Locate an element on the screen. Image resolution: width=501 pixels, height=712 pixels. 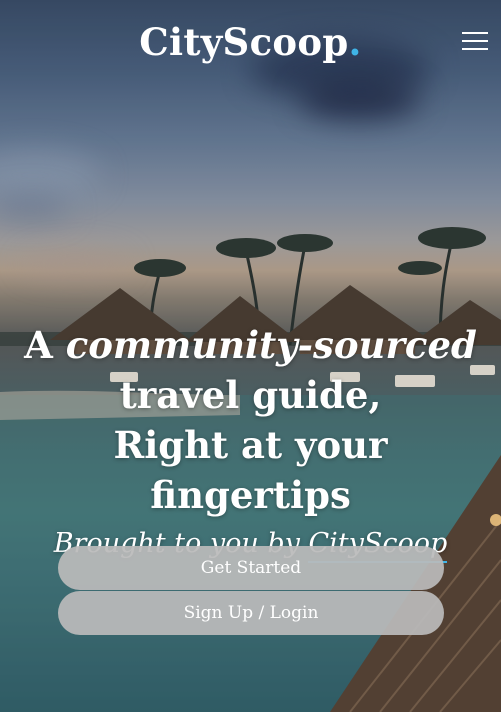
logo-text: CityScoop is located at coordinates (244, 42).